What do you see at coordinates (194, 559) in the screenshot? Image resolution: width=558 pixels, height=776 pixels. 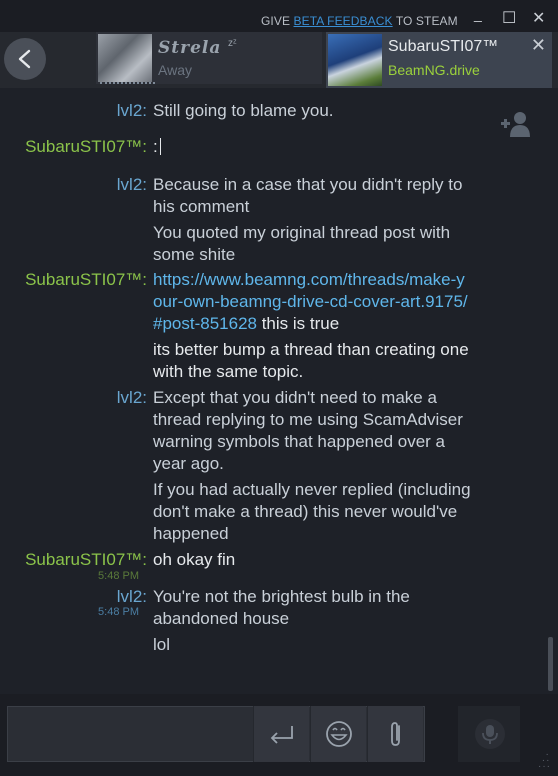 I see `message-line: oh okay fin` at bounding box center [194, 559].